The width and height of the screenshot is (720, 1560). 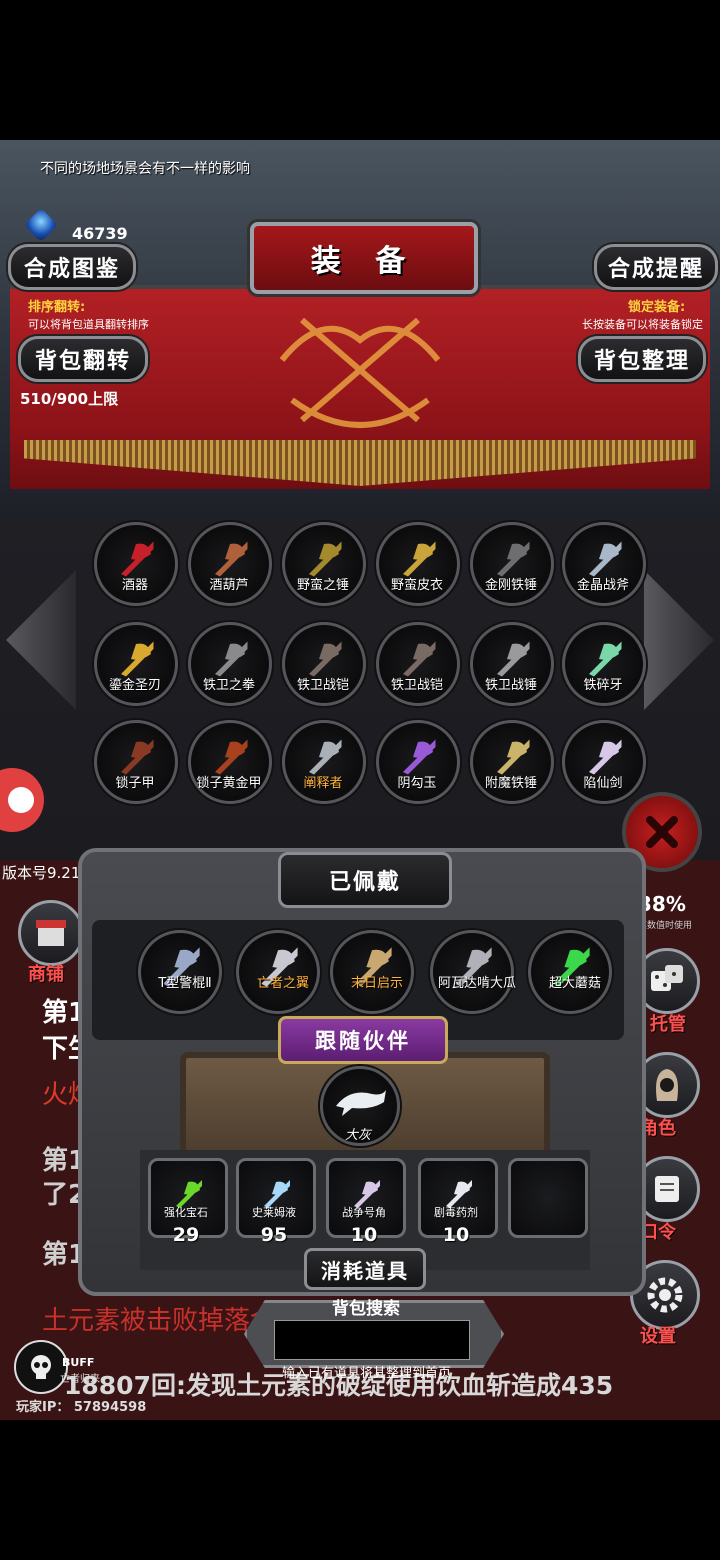 What do you see at coordinates (228, 685) in the screenshot?
I see `inventory-item-label: 铁卫之拳` at bounding box center [228, 685].